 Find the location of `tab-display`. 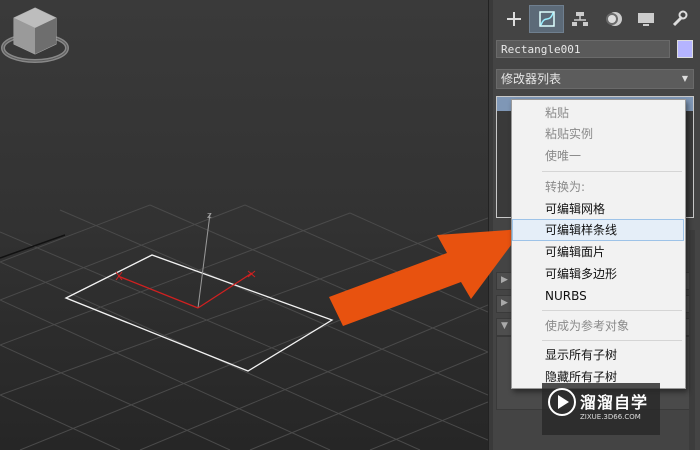

tab-display is located at coordinates (645, 19).